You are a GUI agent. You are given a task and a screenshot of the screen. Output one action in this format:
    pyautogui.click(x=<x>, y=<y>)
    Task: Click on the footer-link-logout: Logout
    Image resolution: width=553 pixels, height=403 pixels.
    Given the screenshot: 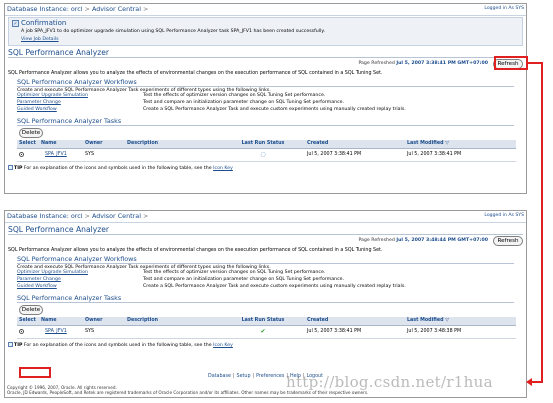 What is the action you would take?
    pyautogui.click(x=315, y=376)
    